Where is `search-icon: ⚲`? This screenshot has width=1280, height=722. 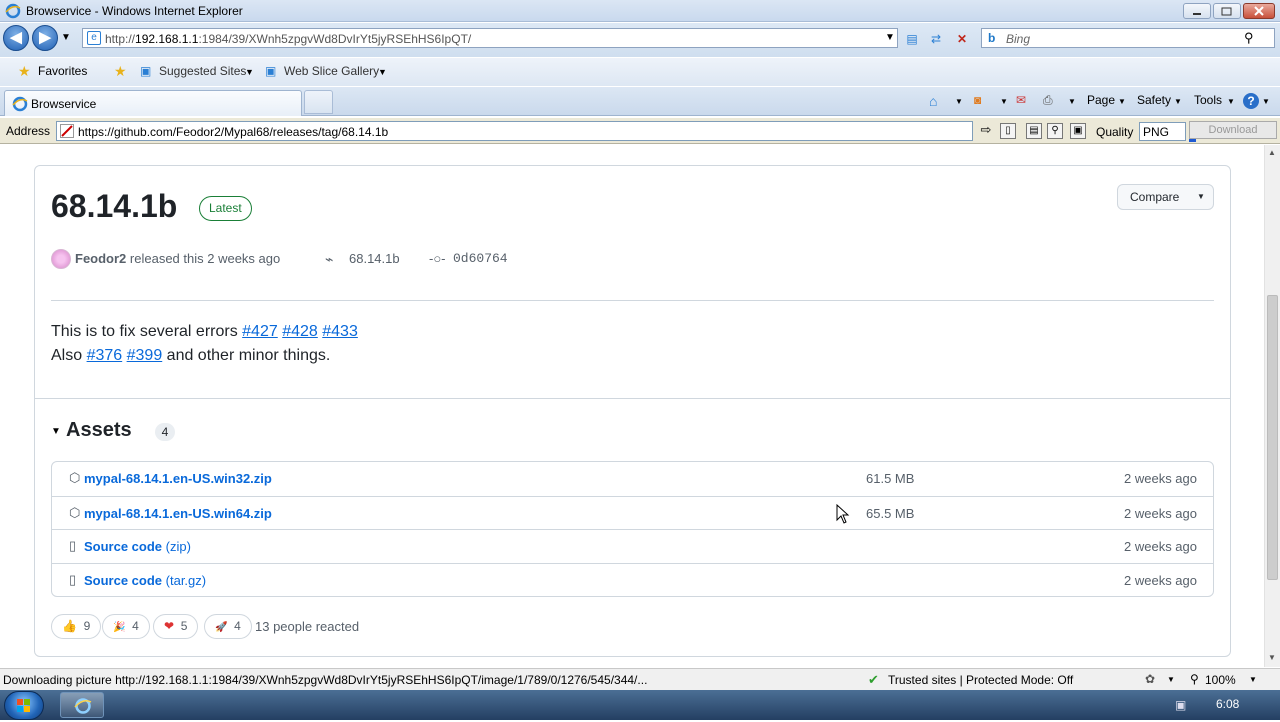 search-icon: ⚲ is located at coordinates (1249, 38).